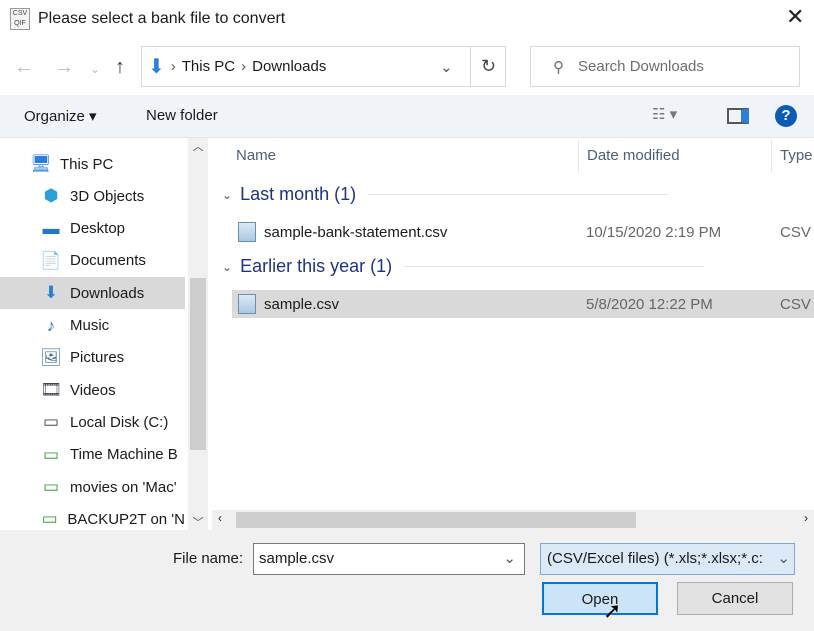 This screenshot has height=631, width=814. Describe the element at coordinates (289, 66) in the screenshot. I see `breadcrumb-downloads: Downloads` at that location.